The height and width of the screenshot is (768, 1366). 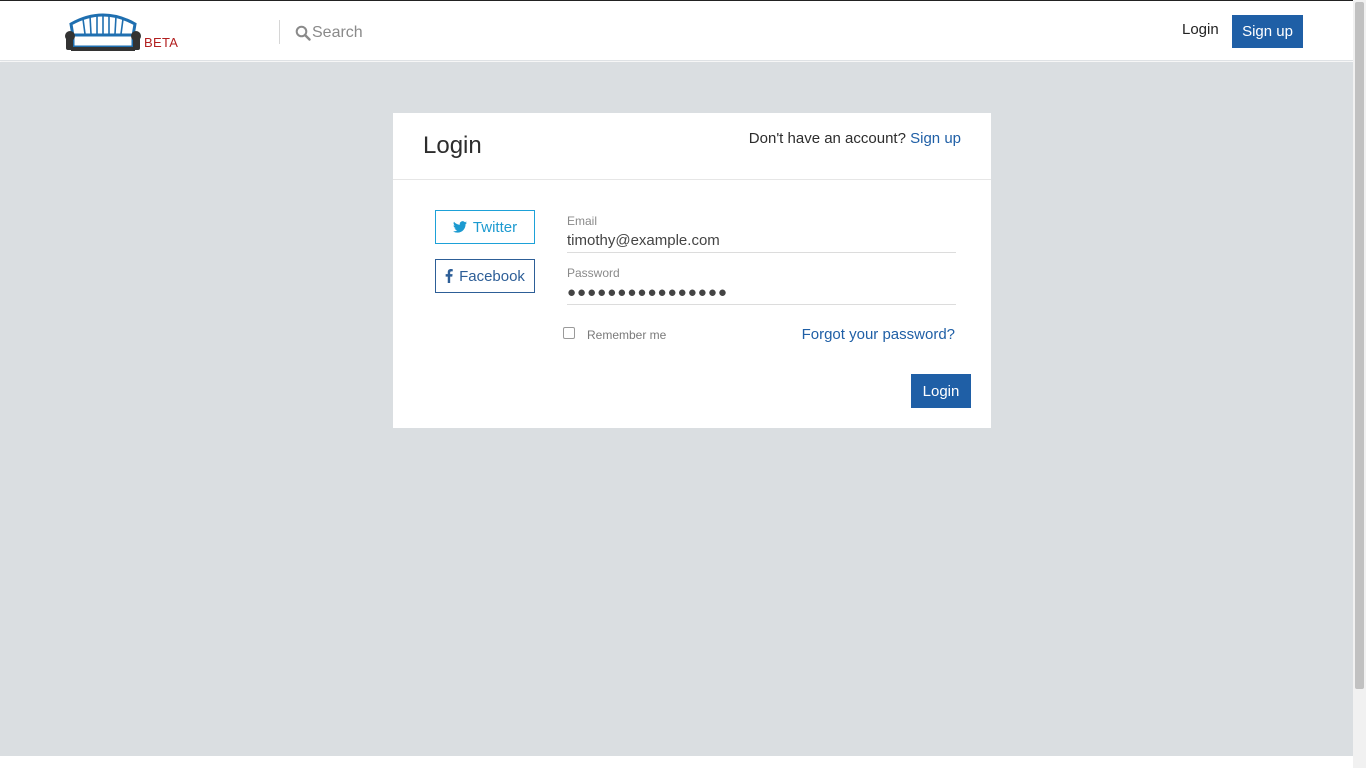 I want to click on nav-login-link: Login, so click(x=1200, y=32).